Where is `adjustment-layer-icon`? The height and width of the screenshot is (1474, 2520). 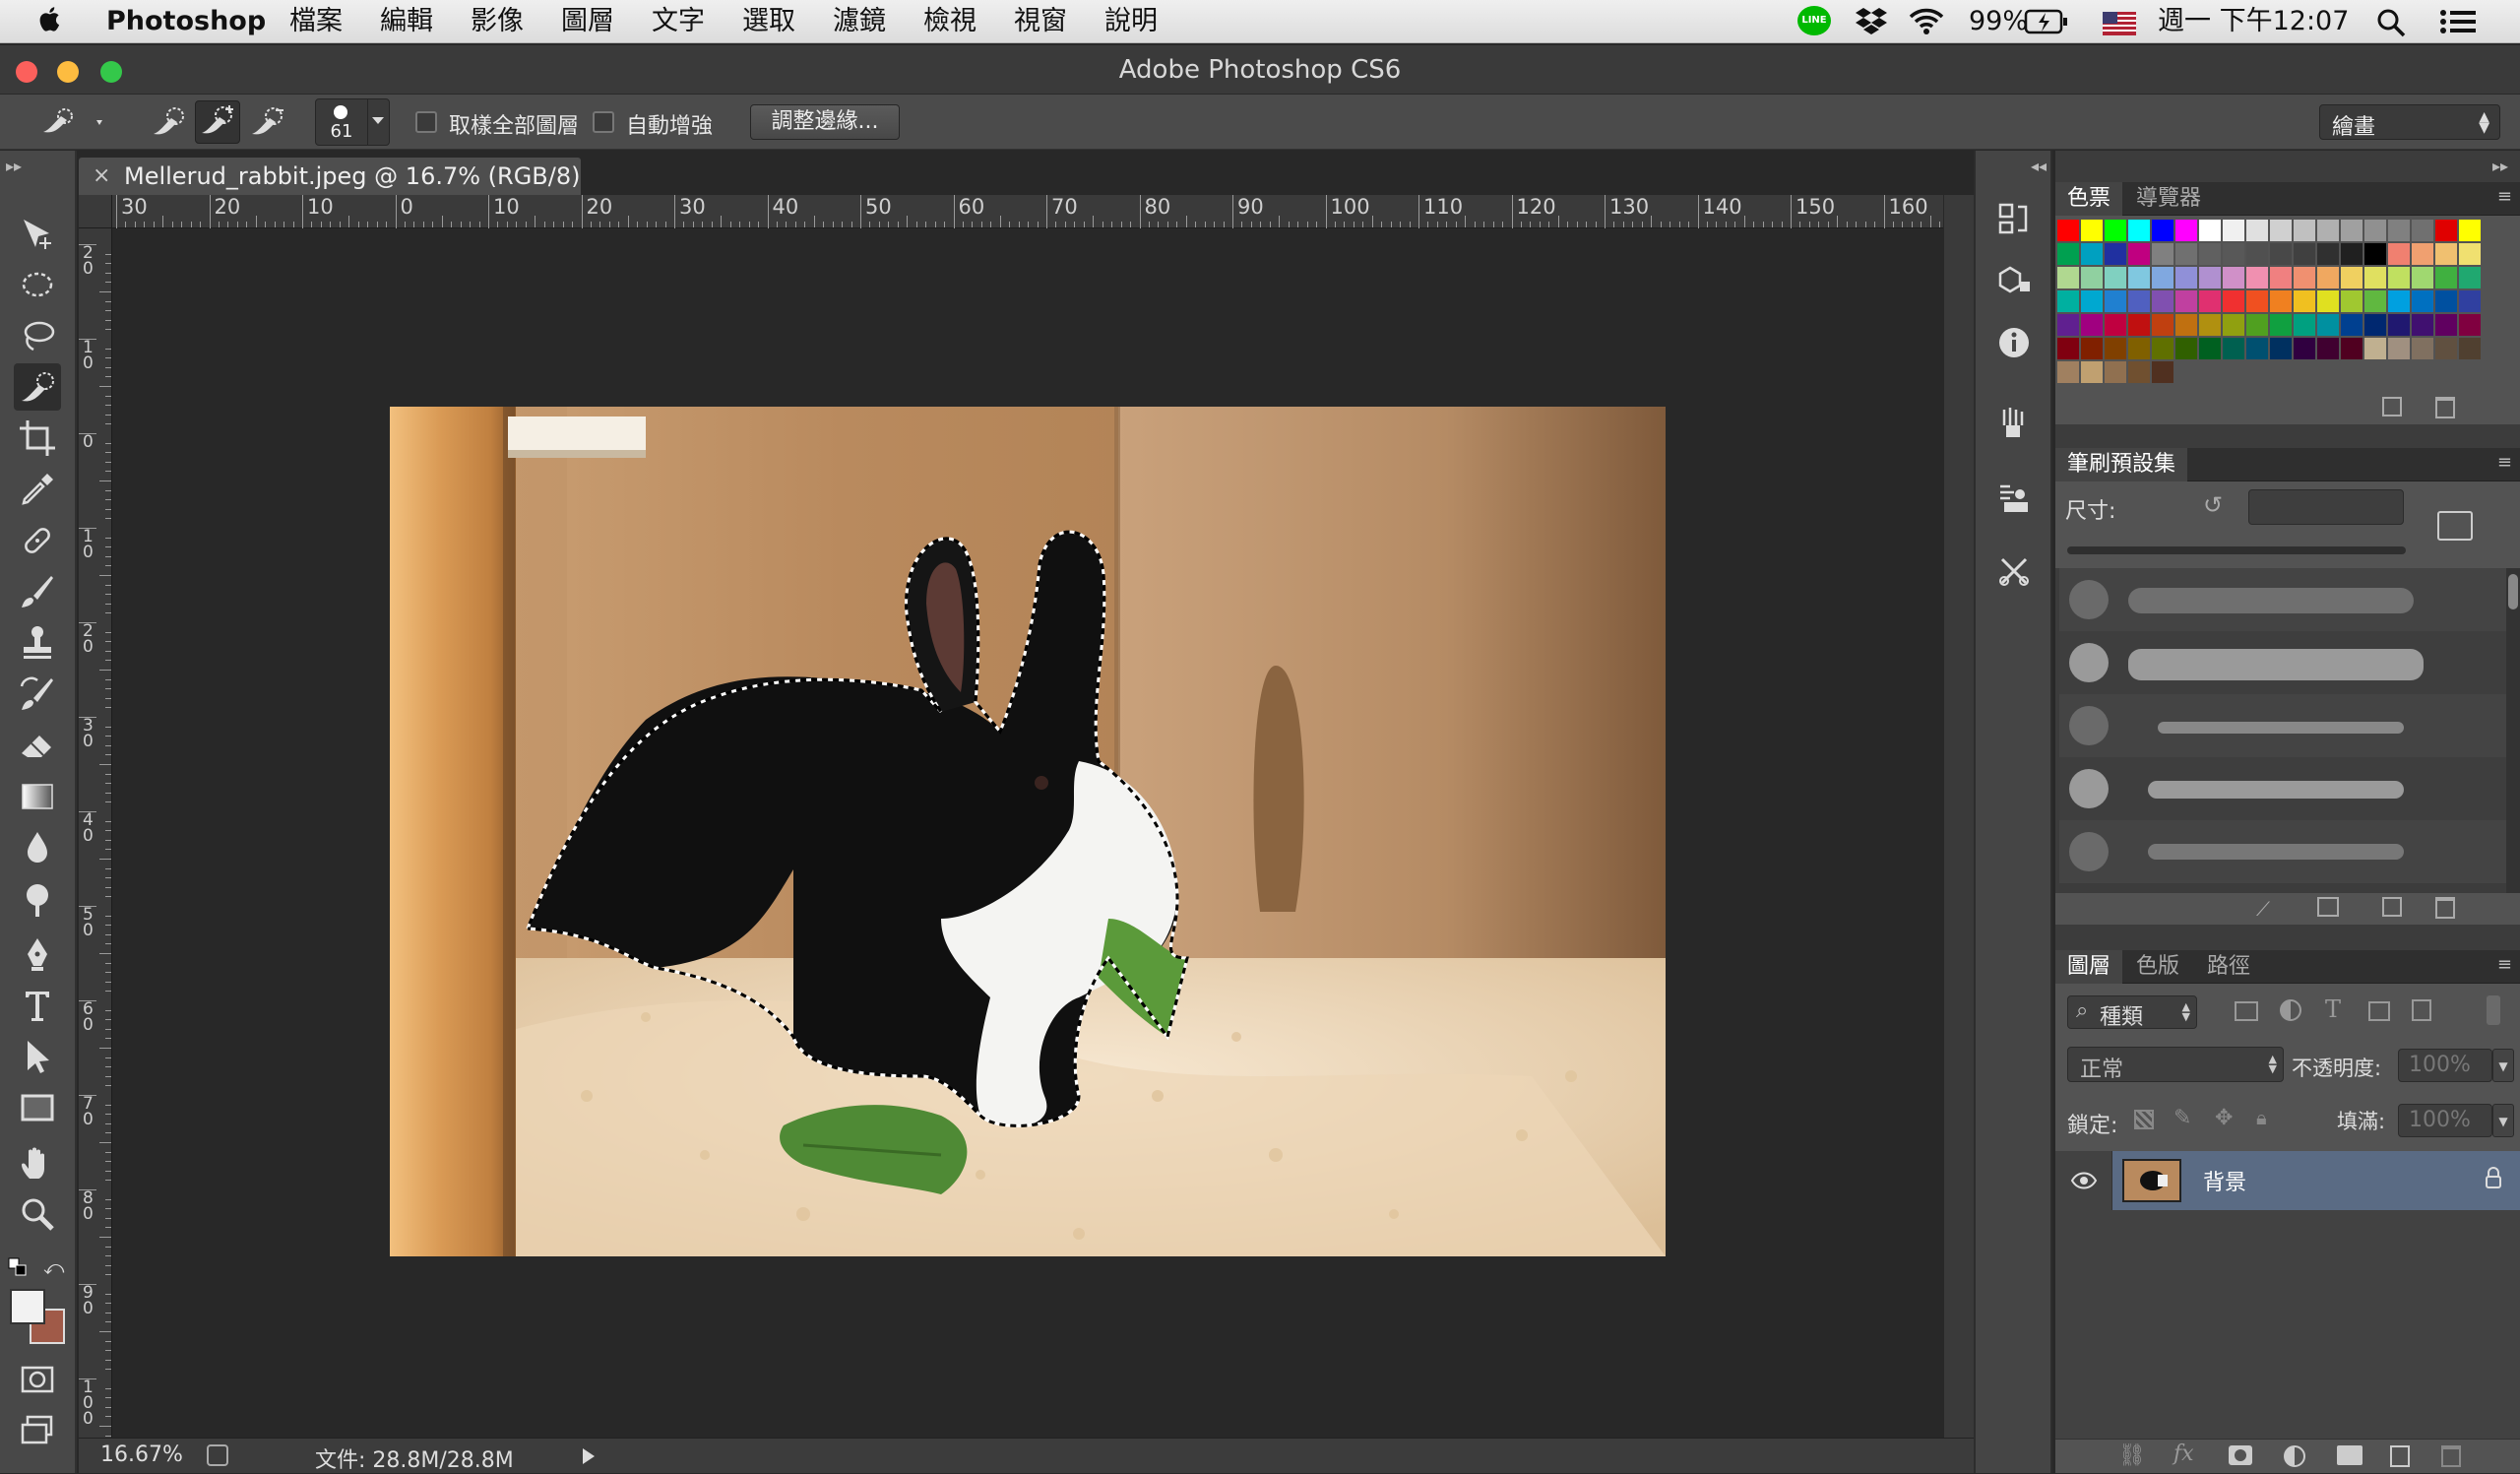 adjustment-layer-icon is located at coordinates (2294, 1456).